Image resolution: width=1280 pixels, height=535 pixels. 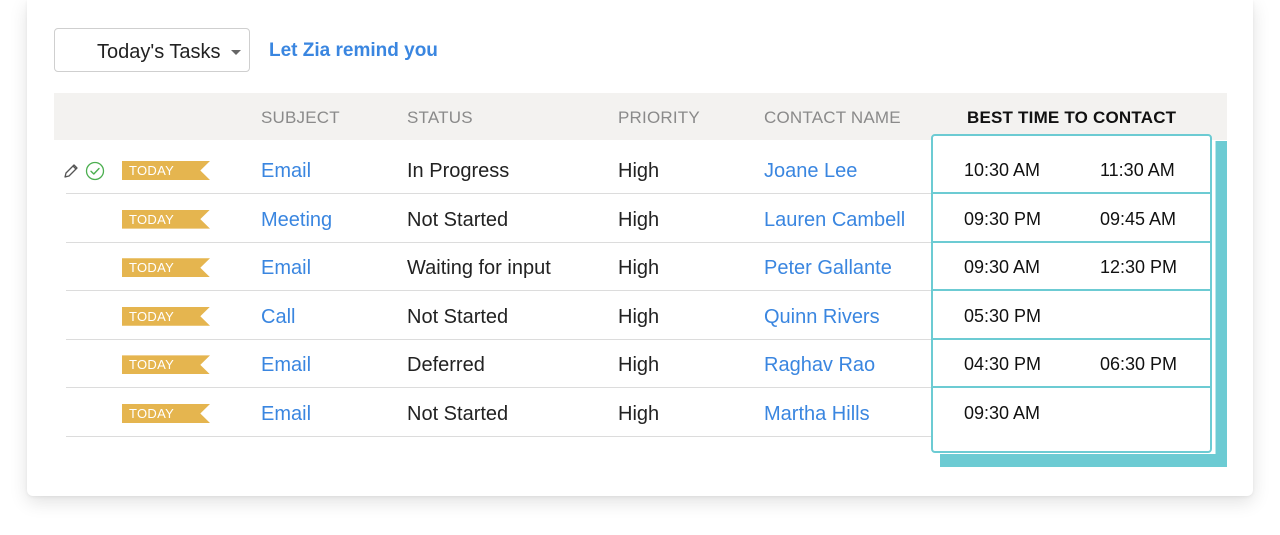 What do you see at coordinates (1003, 364) in the screenshot?
I see `best-time-start: 04:30 PM` at bounding box center [1003, 364].